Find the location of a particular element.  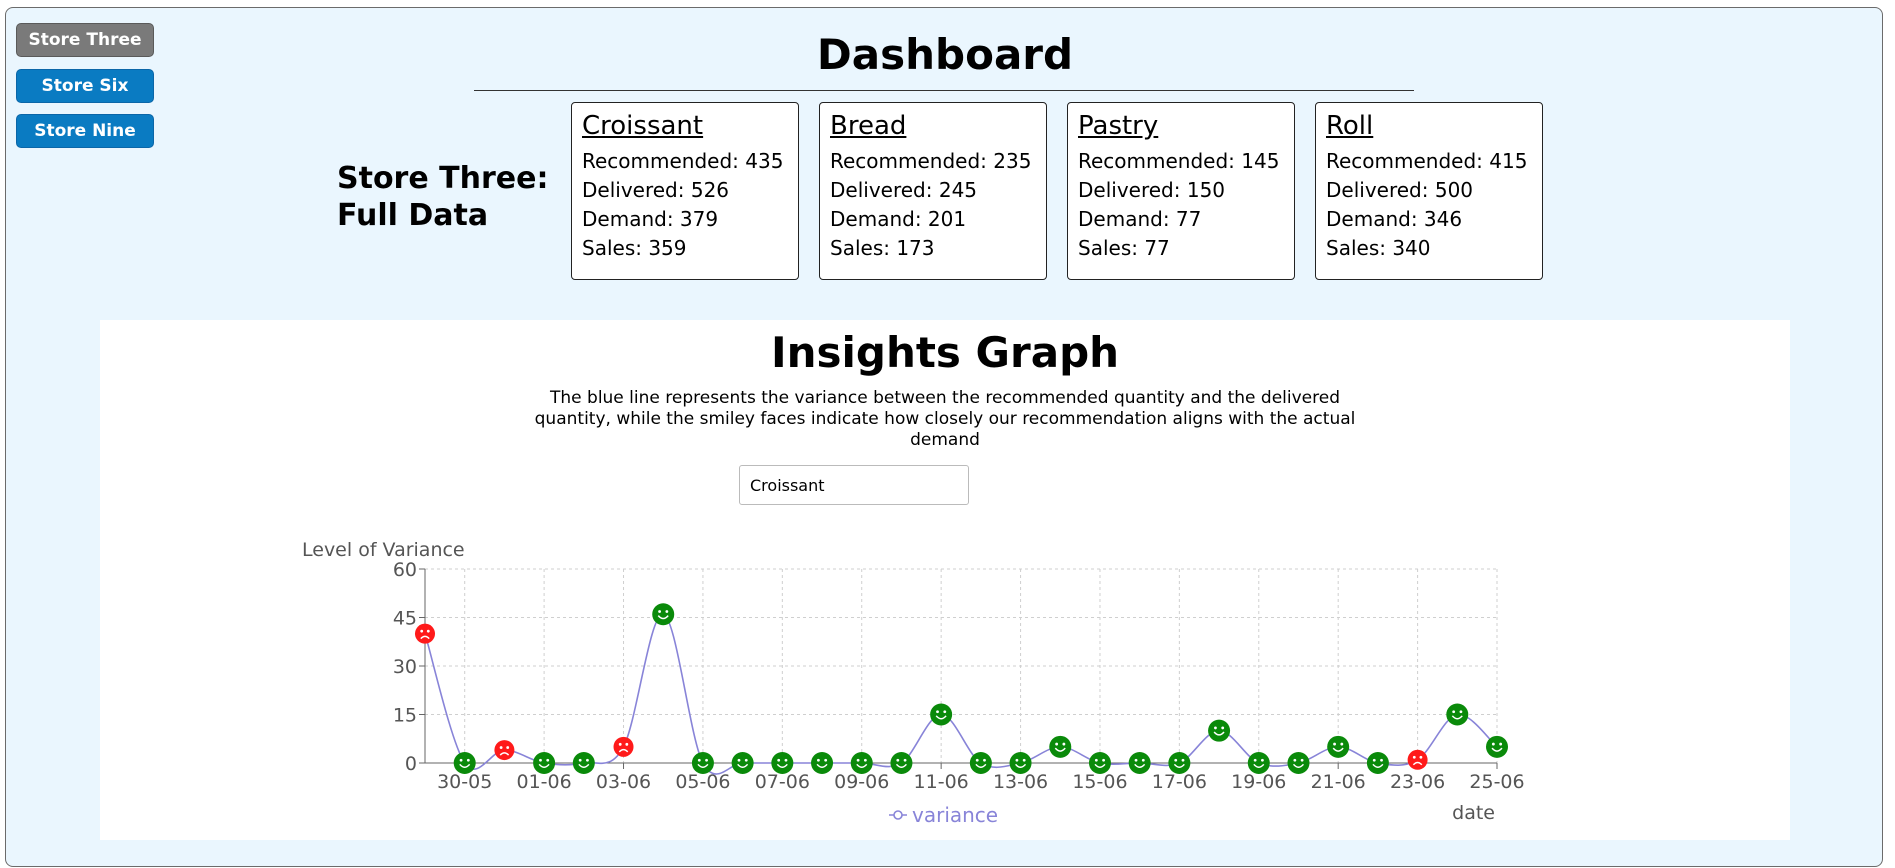

x-tick-label: 21-06 is located at coordinates (1338, 782).